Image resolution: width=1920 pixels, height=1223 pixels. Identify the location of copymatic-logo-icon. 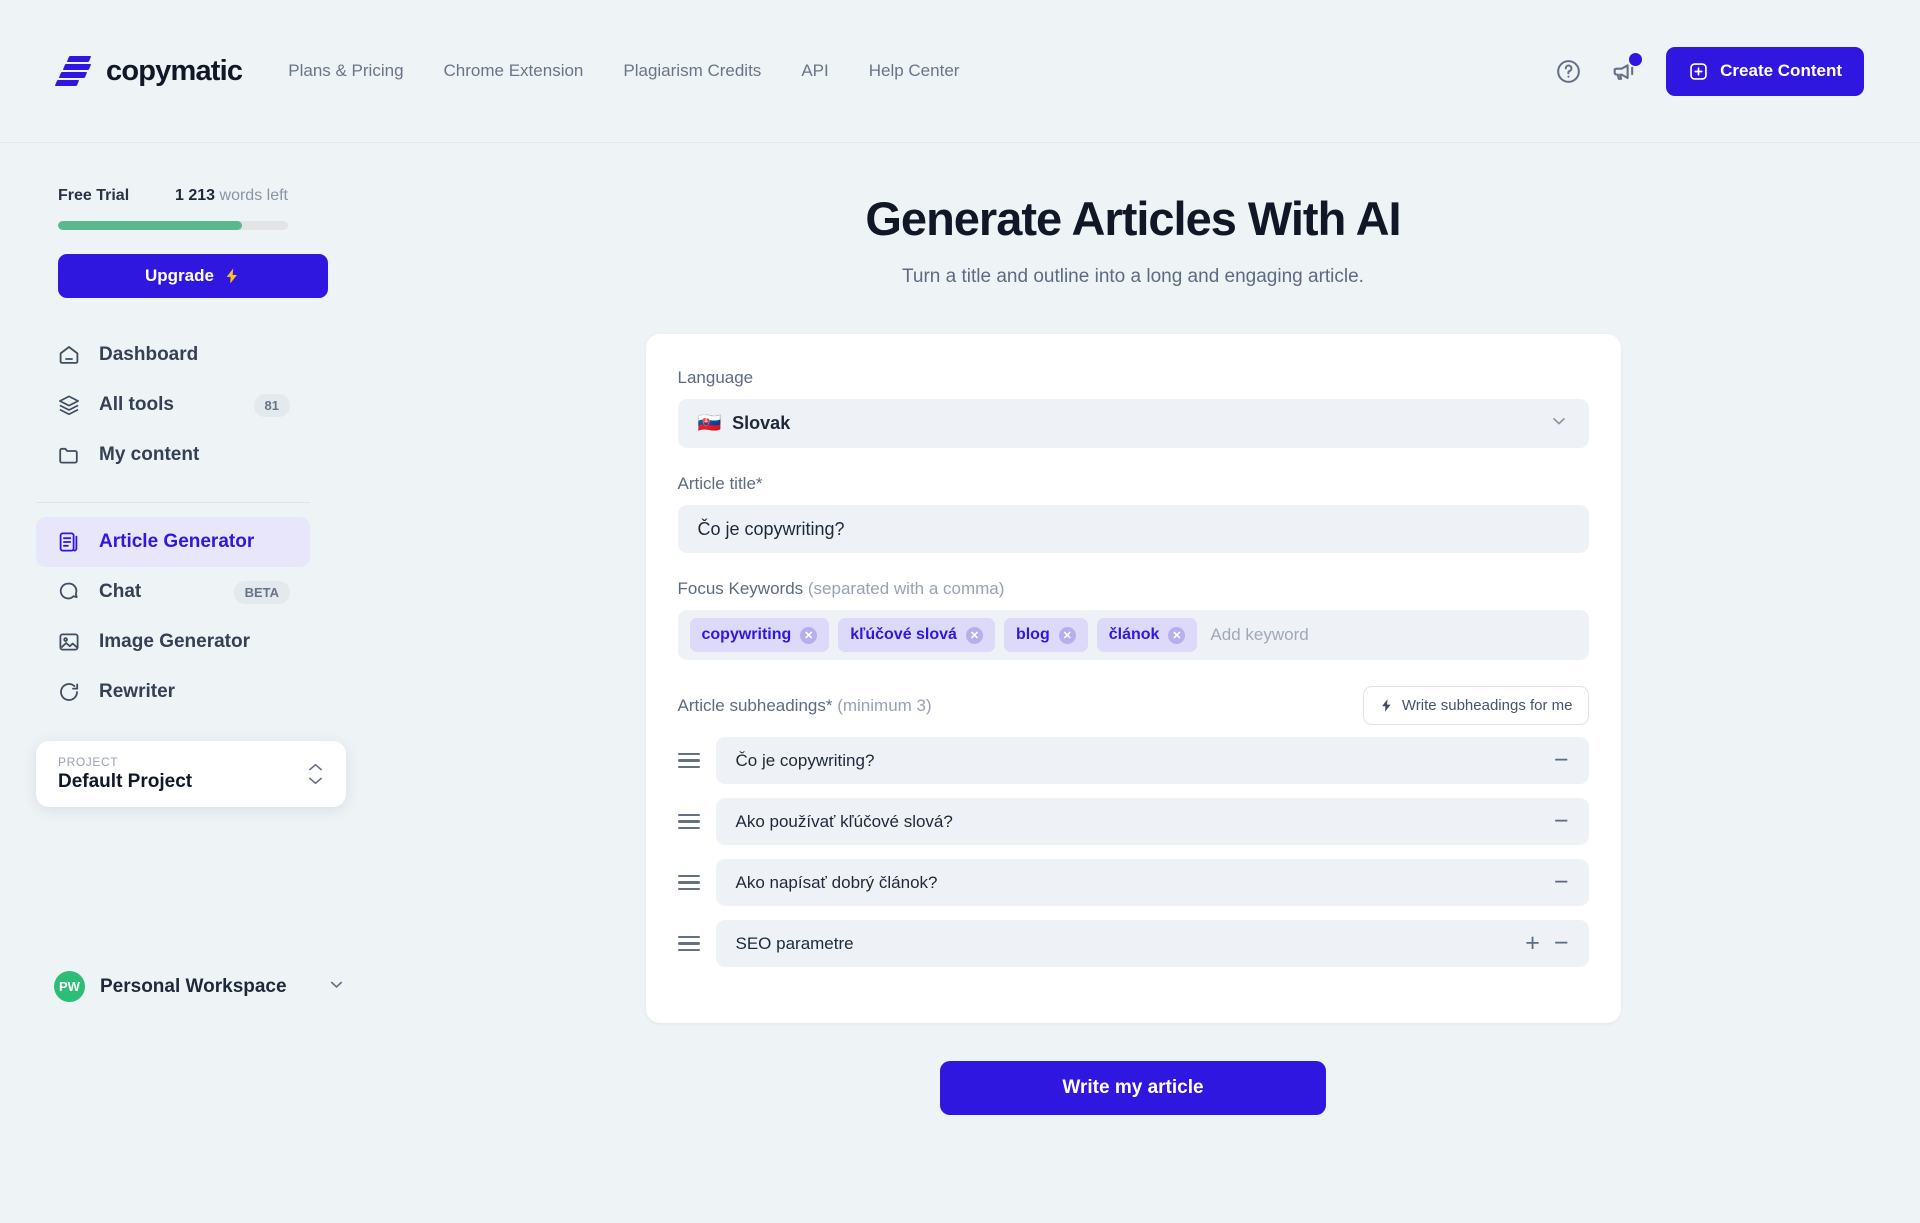
(73, 71).